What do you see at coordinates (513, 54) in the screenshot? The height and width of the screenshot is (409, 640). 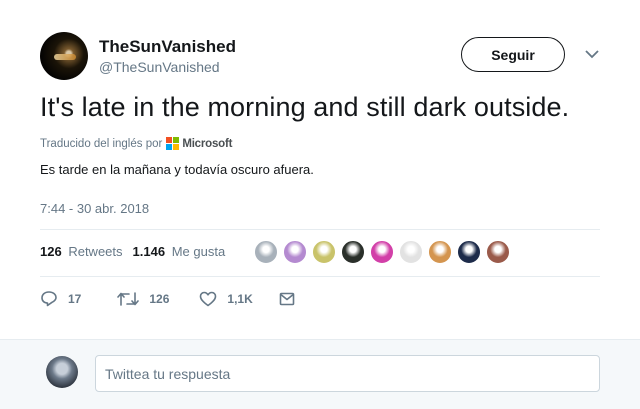 I see `follow-button: Seguir` at bounding box center [513, 54].